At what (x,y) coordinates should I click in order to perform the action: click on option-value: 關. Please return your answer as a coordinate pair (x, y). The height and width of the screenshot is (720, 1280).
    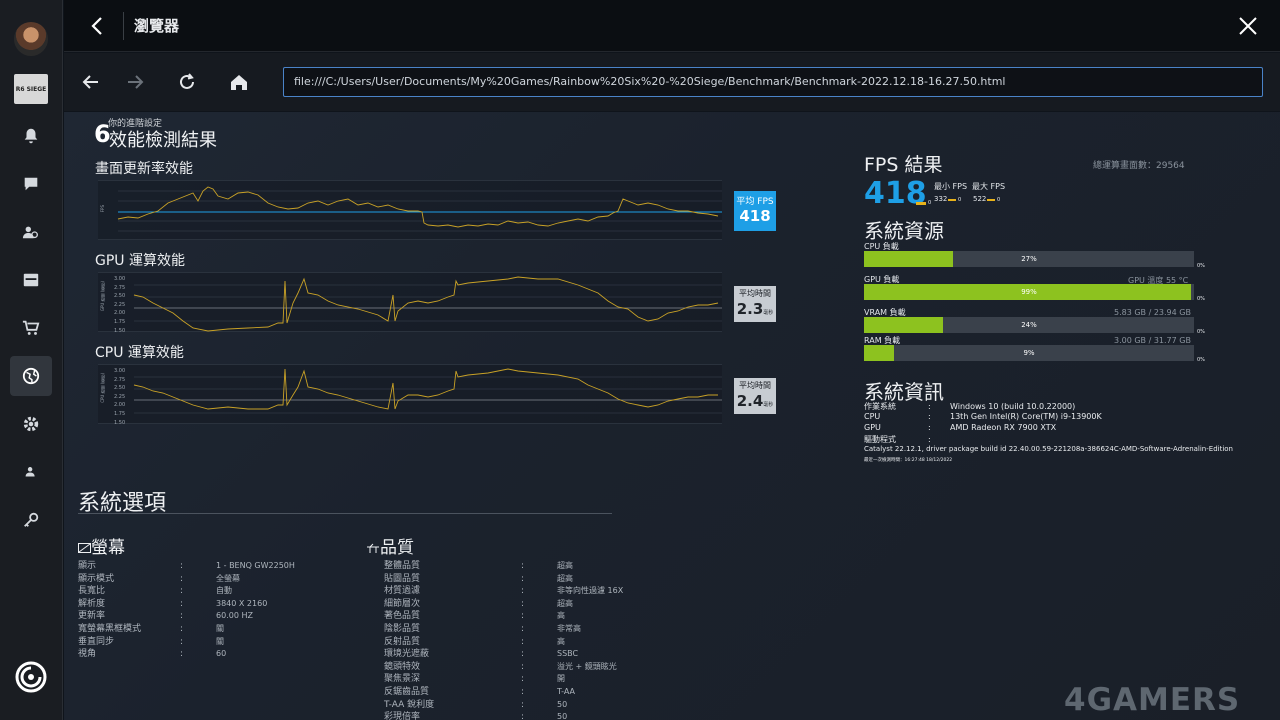
    Looking at the image, I should click on (220, 641).